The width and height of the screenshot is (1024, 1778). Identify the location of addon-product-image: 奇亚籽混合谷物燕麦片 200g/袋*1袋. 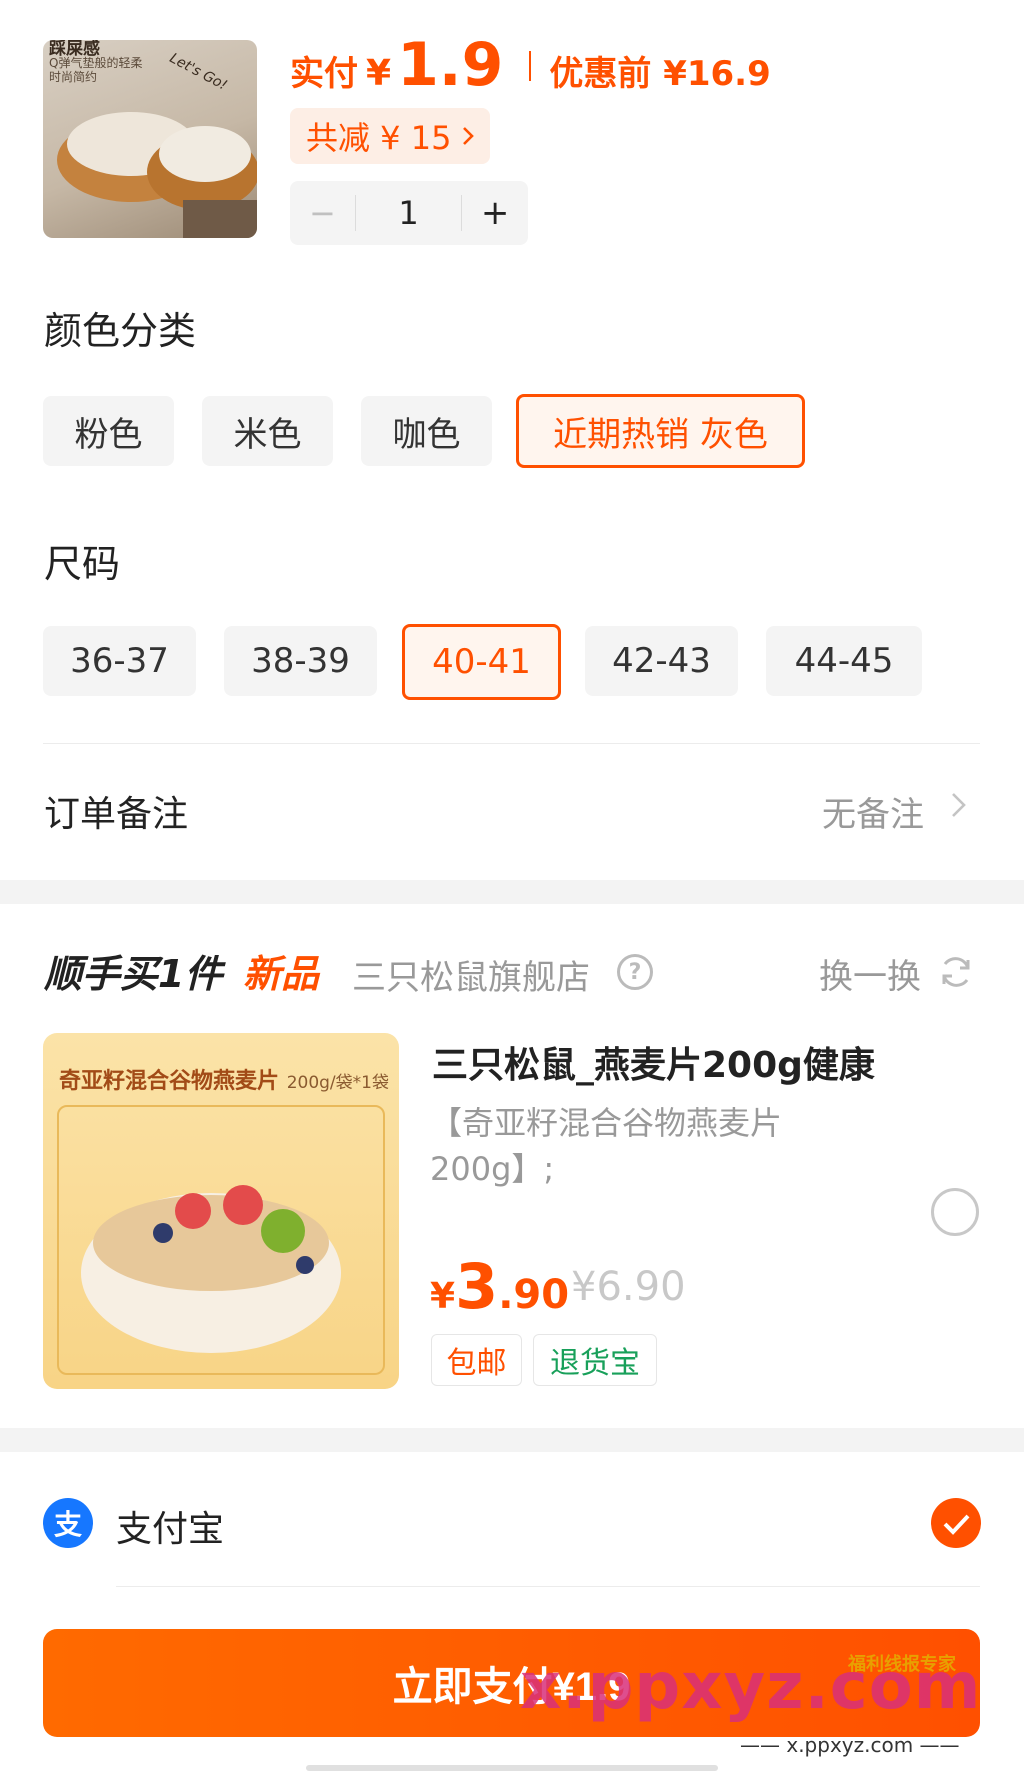
(221, 1211).